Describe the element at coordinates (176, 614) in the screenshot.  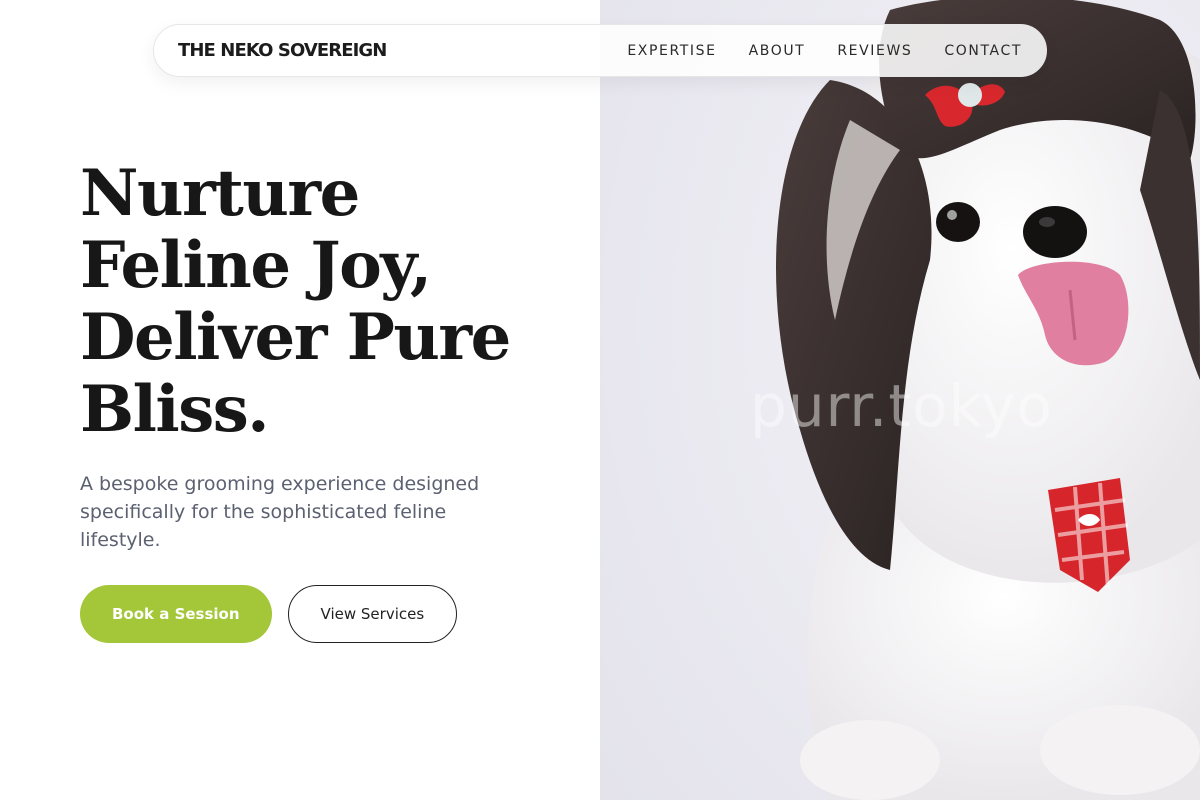
I see `book-session-button: Book a Session` at that location.